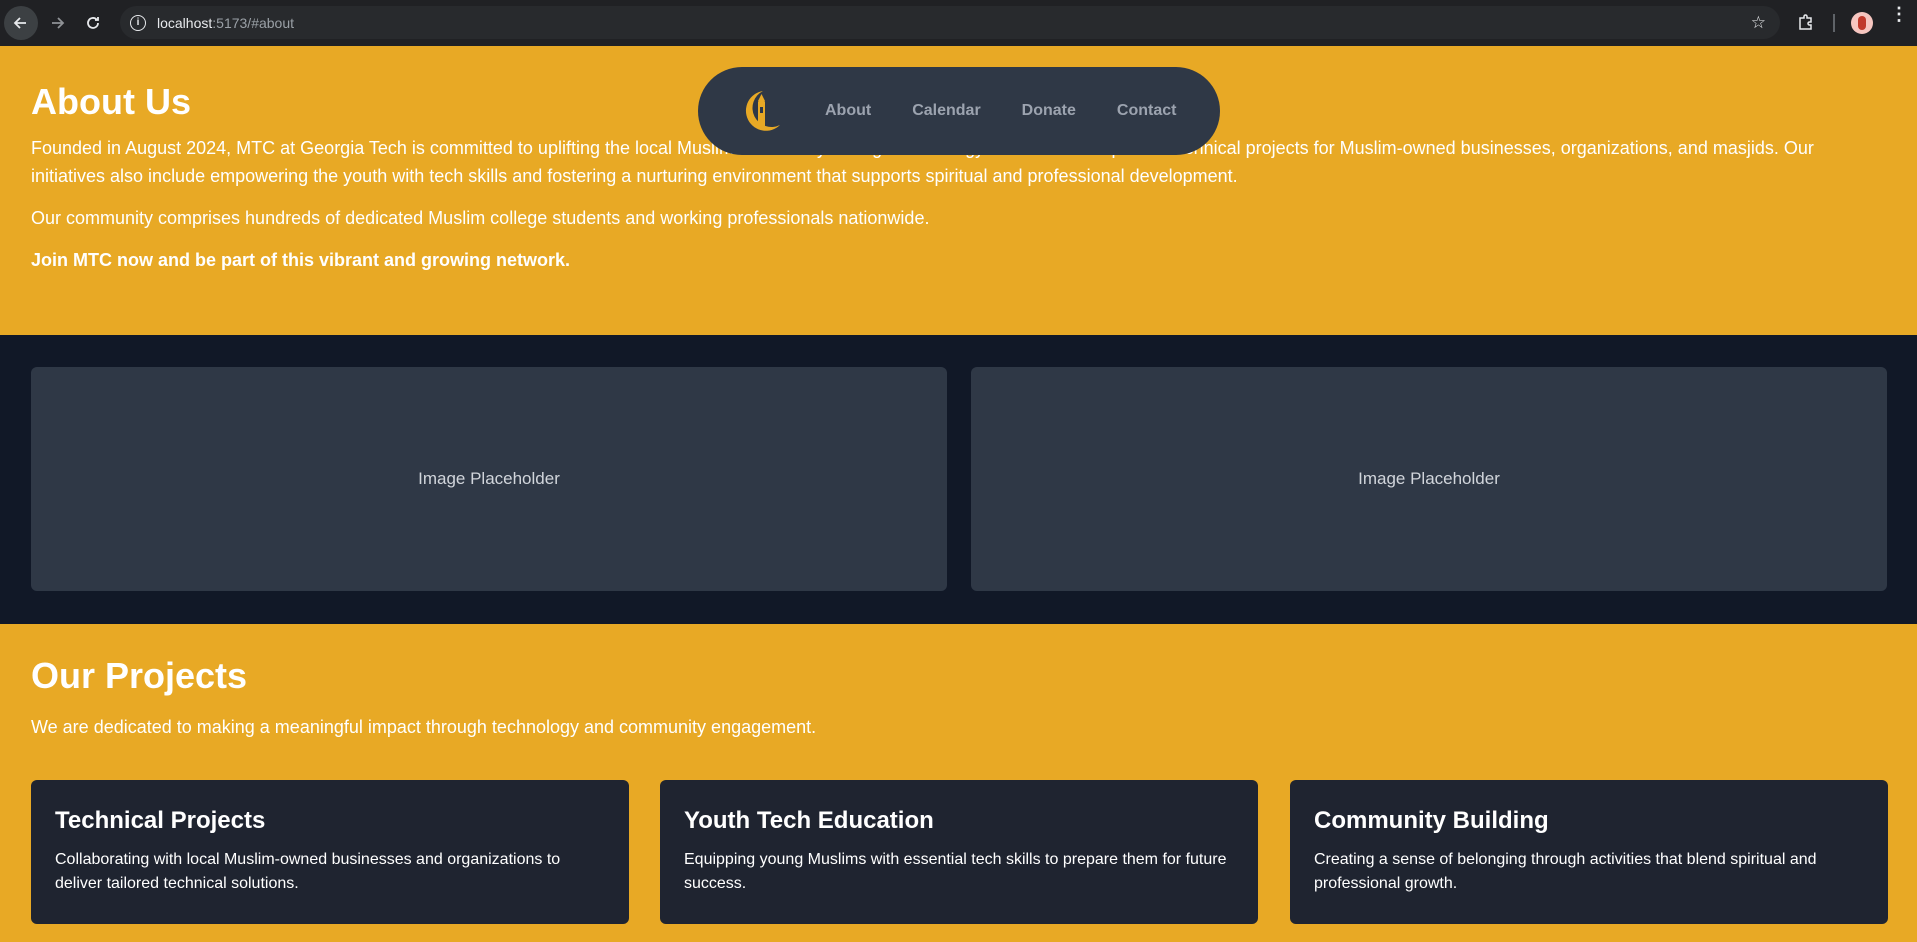  I want to click on reload-icon, so click(93, 23).